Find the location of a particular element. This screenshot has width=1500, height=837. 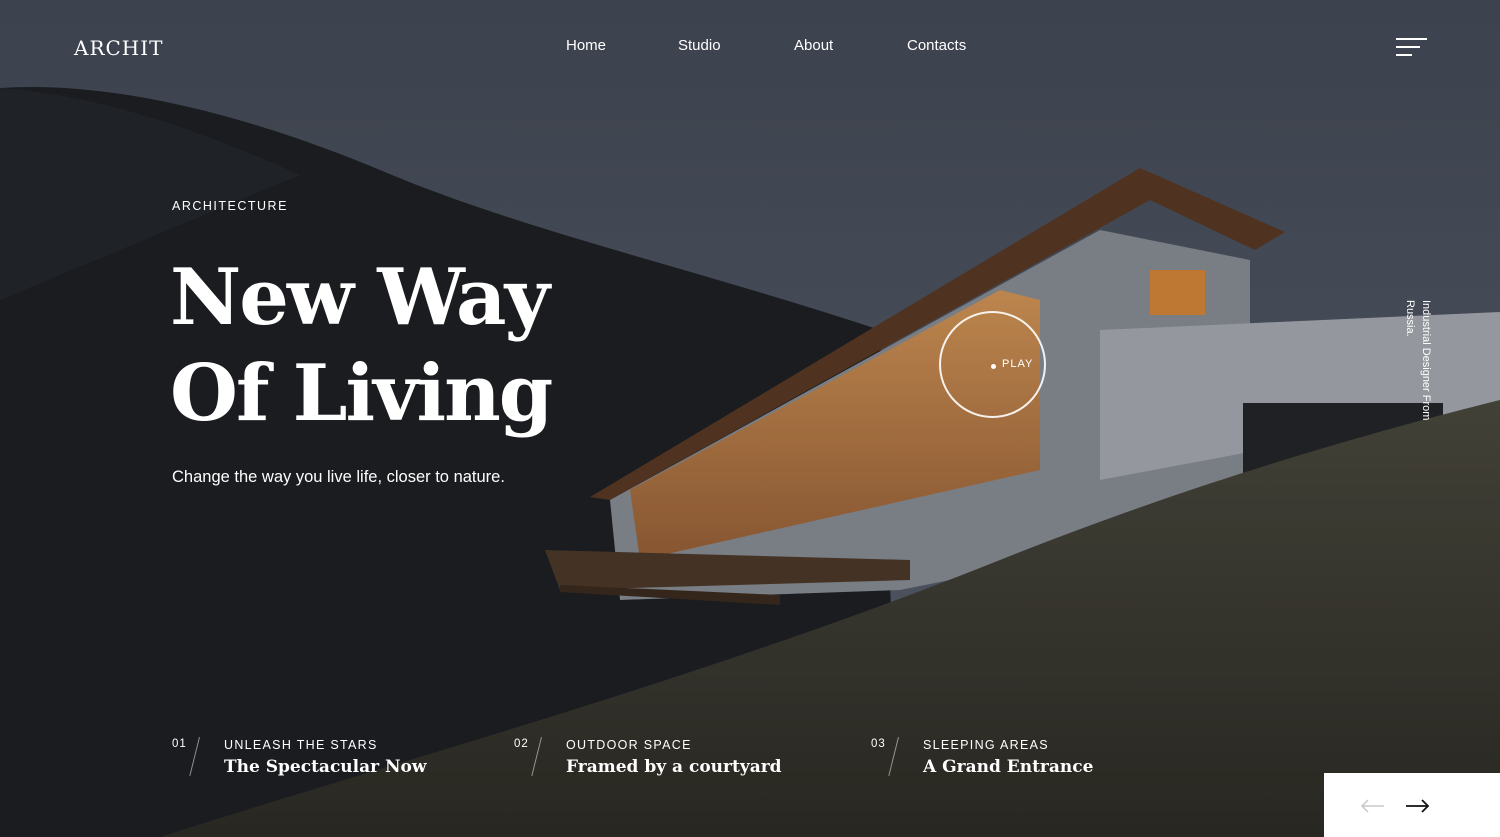

hamburger-menu-icon is located at coordinates (1412, 48).